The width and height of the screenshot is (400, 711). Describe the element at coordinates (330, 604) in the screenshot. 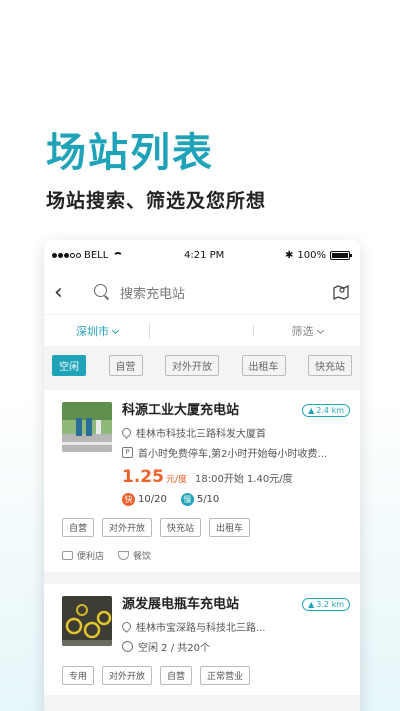

I see `distance-label: 3.2 km` at that location.